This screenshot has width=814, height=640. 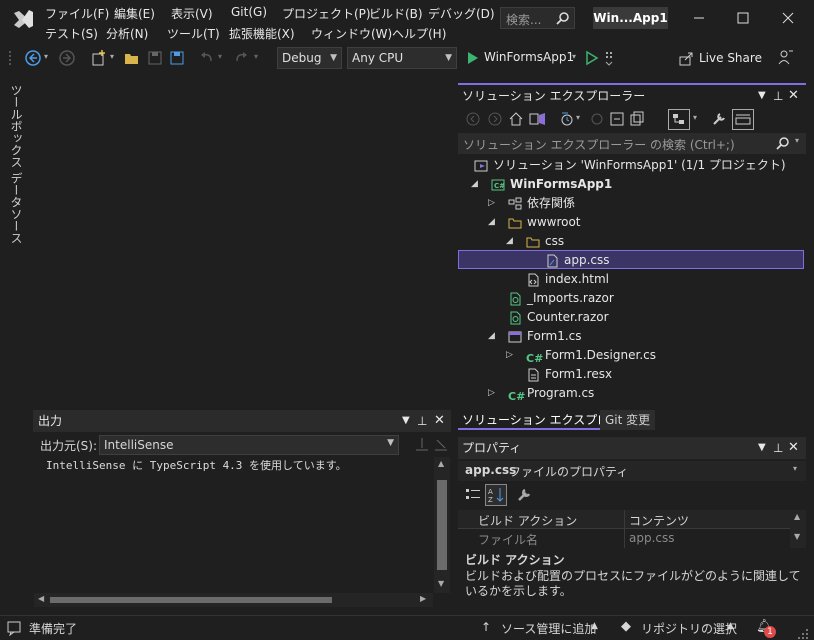 What do you see at coordinates (249, 445) in the screenshot?
I see `output-source-combo: IntelliSense ▼` at bounding box center [249, 445].